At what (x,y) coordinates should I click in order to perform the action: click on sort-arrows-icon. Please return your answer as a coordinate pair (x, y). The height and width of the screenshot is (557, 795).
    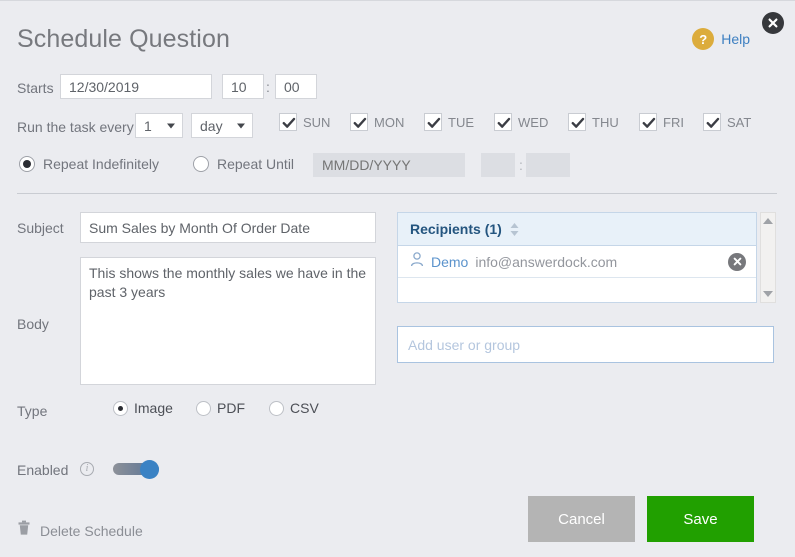
    Looking at the image, I should click on (514, 229).